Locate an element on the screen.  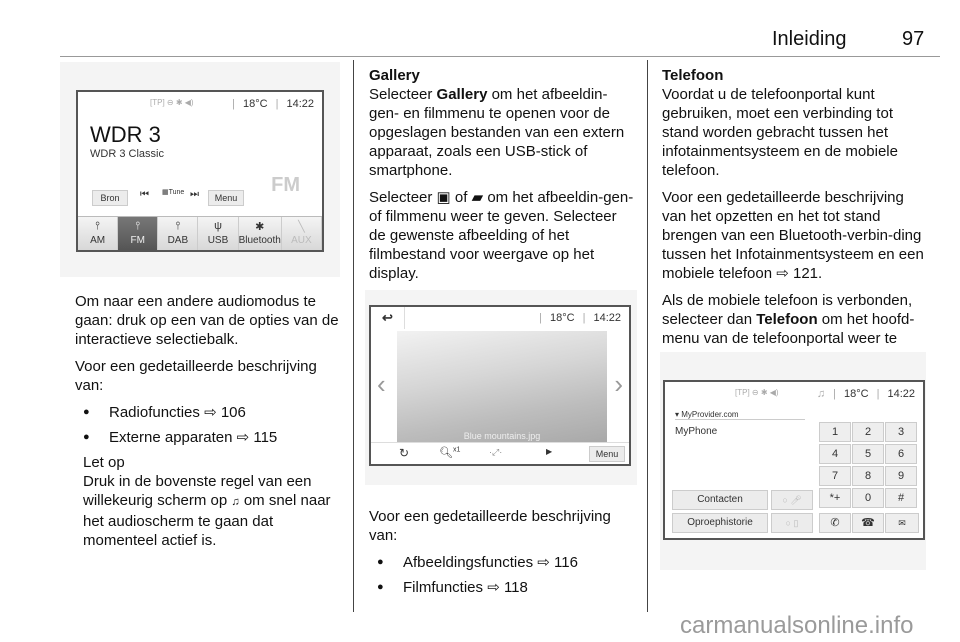
tab-usb: ψ USB is located at coordinates (218, 233).